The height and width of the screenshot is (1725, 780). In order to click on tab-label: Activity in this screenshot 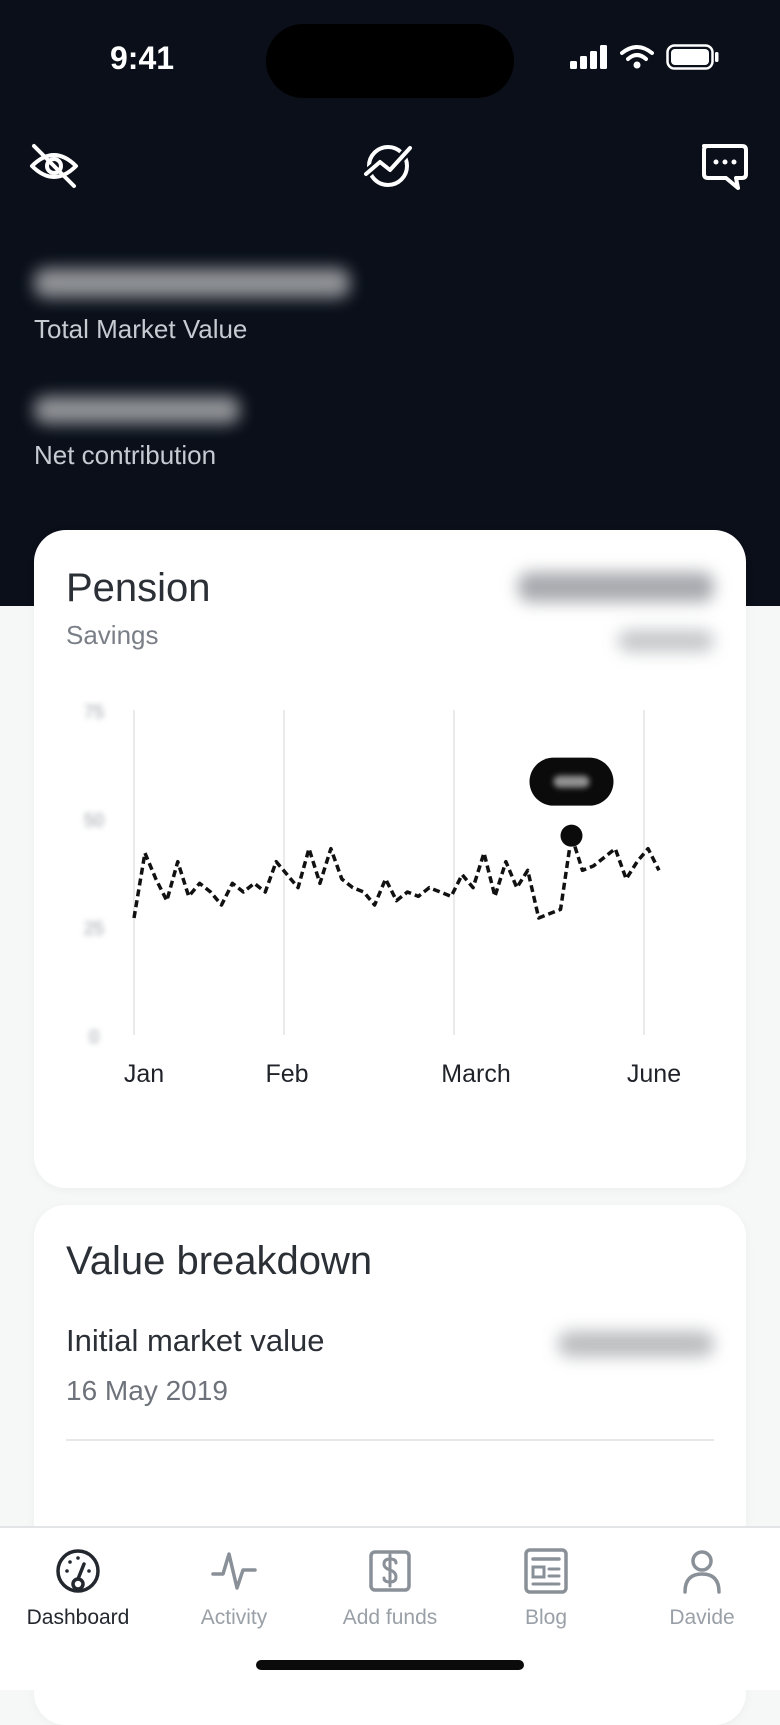, I will do `click(234, 1617)`.